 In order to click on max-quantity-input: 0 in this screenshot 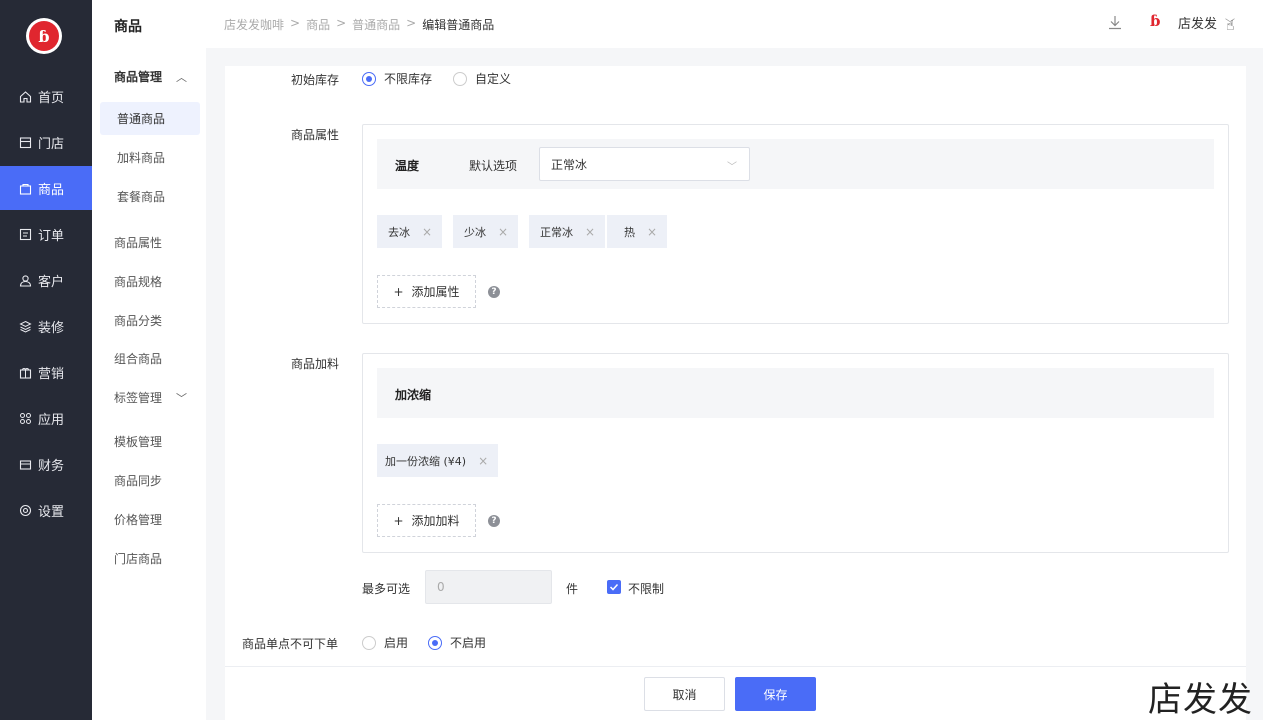, I will do `click(488, 587)`.